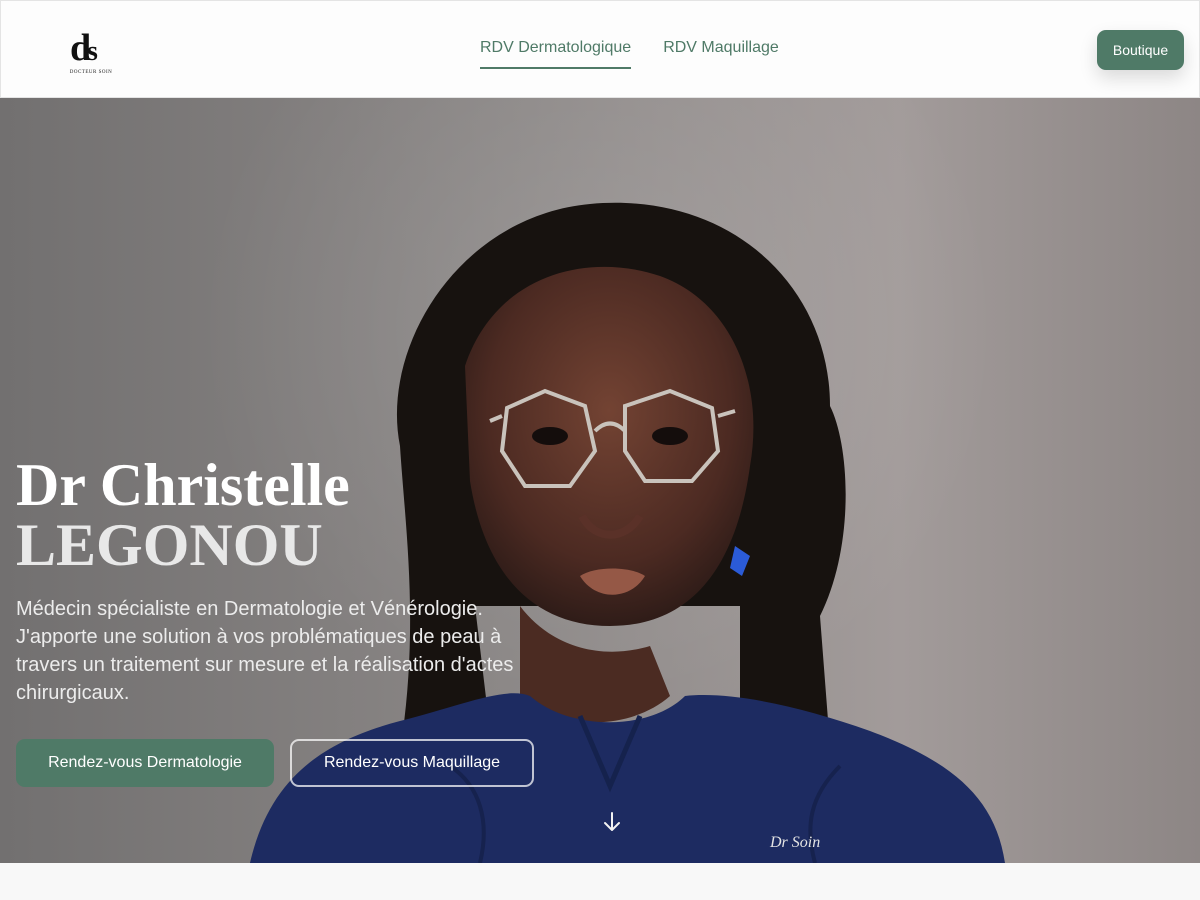  What do you see at coordinates (721, 54) in the screenshot?
I see `nav-rdv-maquillage: RDV Maquillage` at bounding box center [721, 54].